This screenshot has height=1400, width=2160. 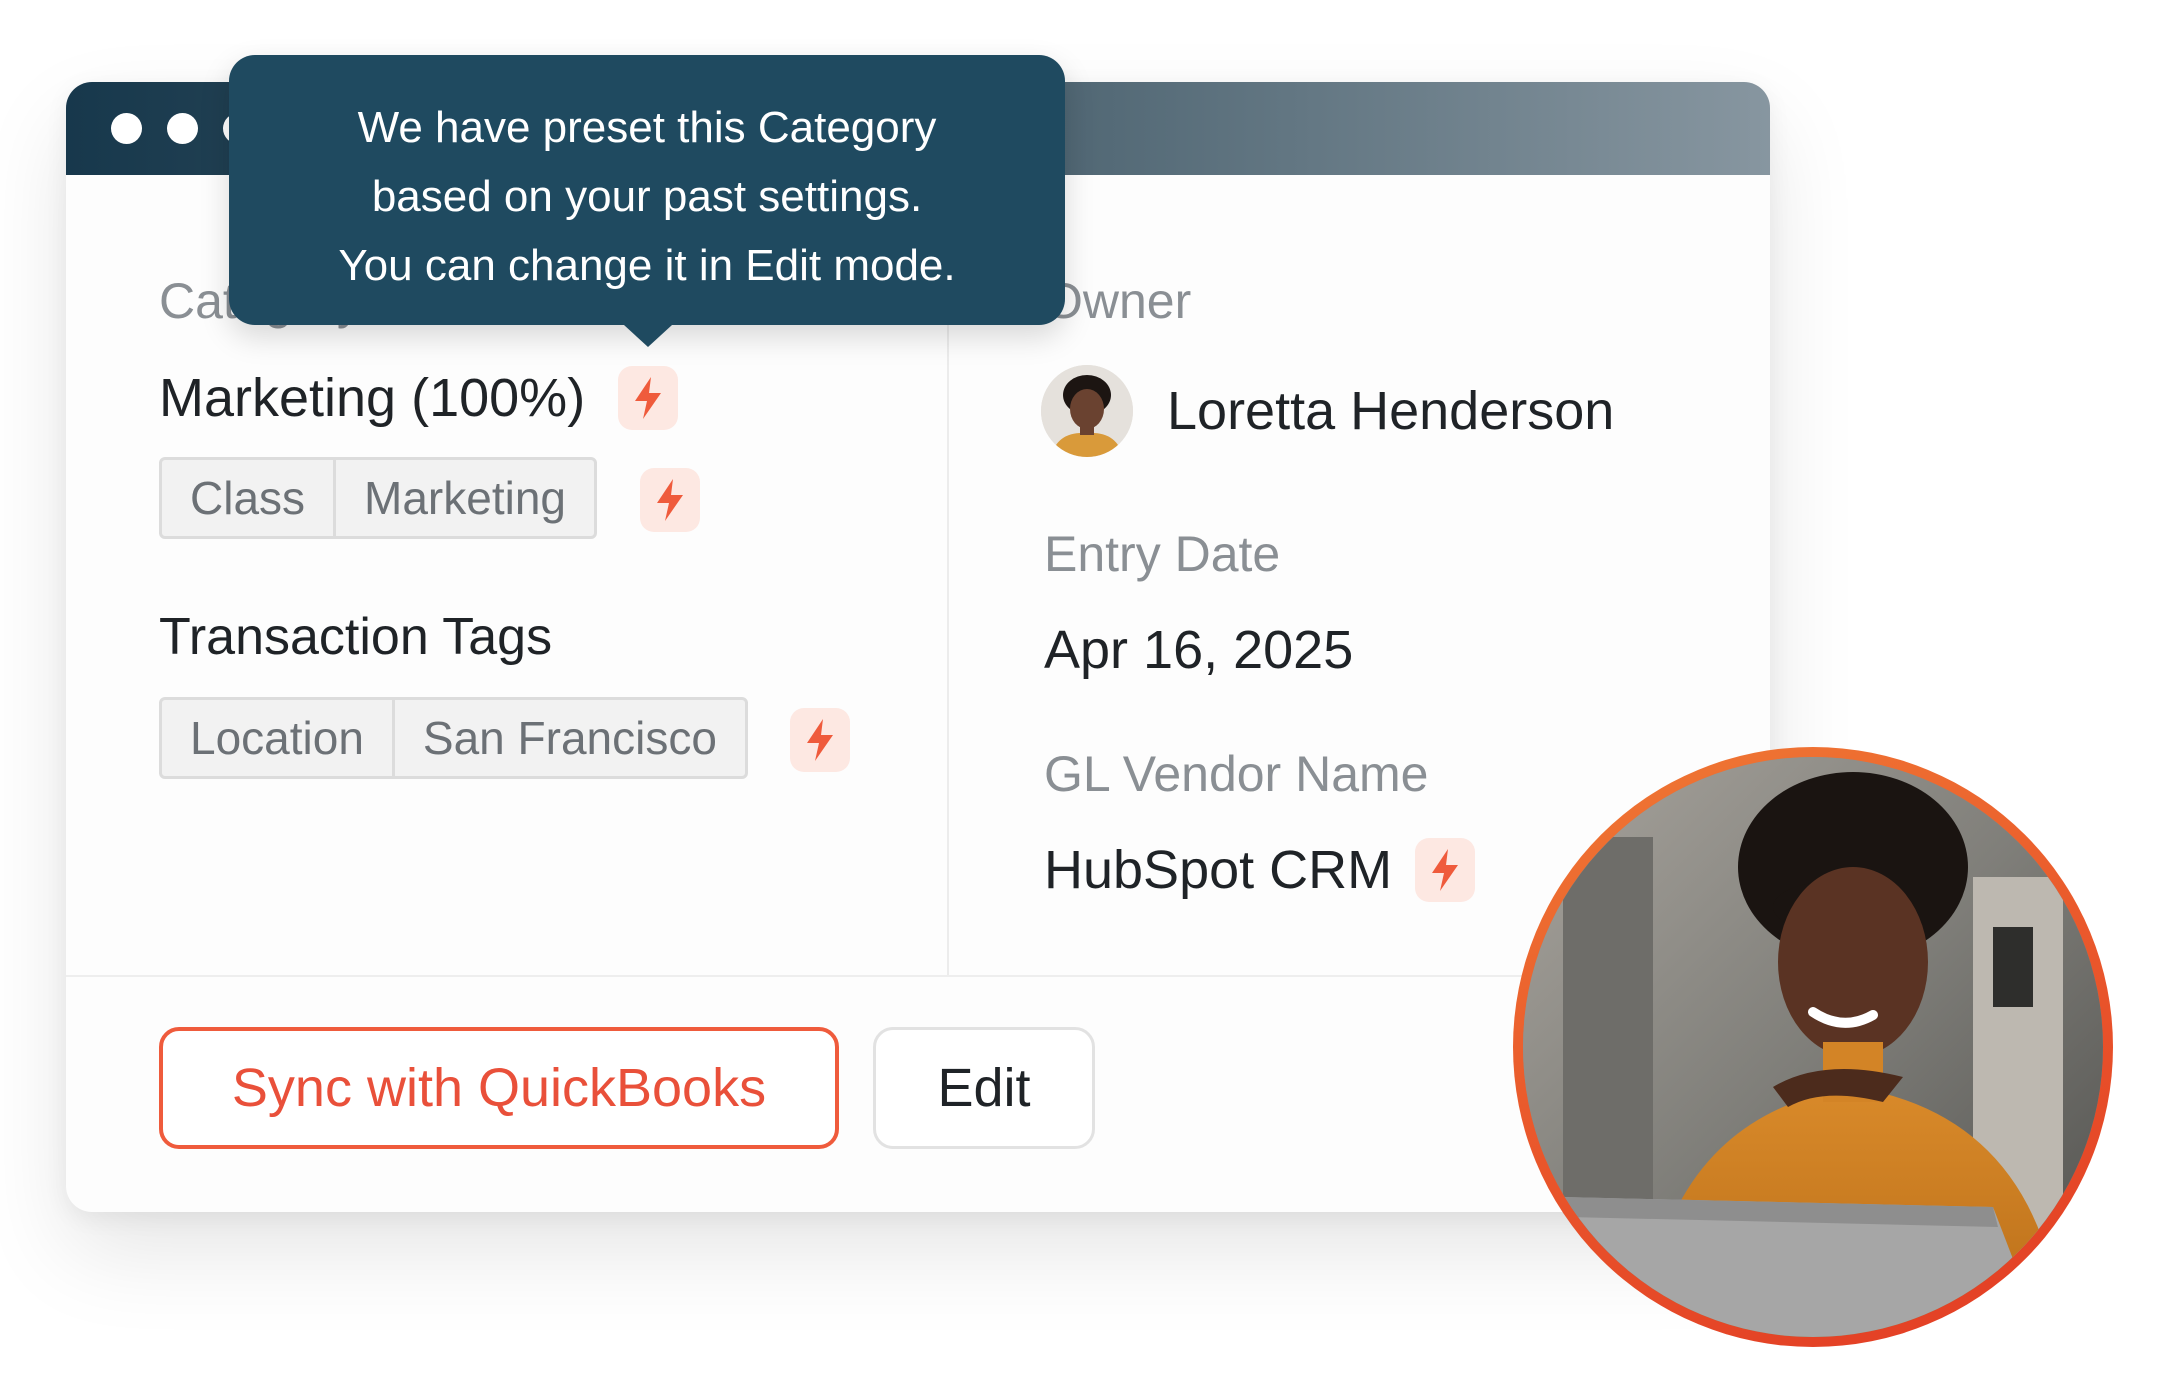 What do you see at coordinates (277, 738) in the screenshot?
I see `location-chip-key: Location` at bounding box center [277, 738].